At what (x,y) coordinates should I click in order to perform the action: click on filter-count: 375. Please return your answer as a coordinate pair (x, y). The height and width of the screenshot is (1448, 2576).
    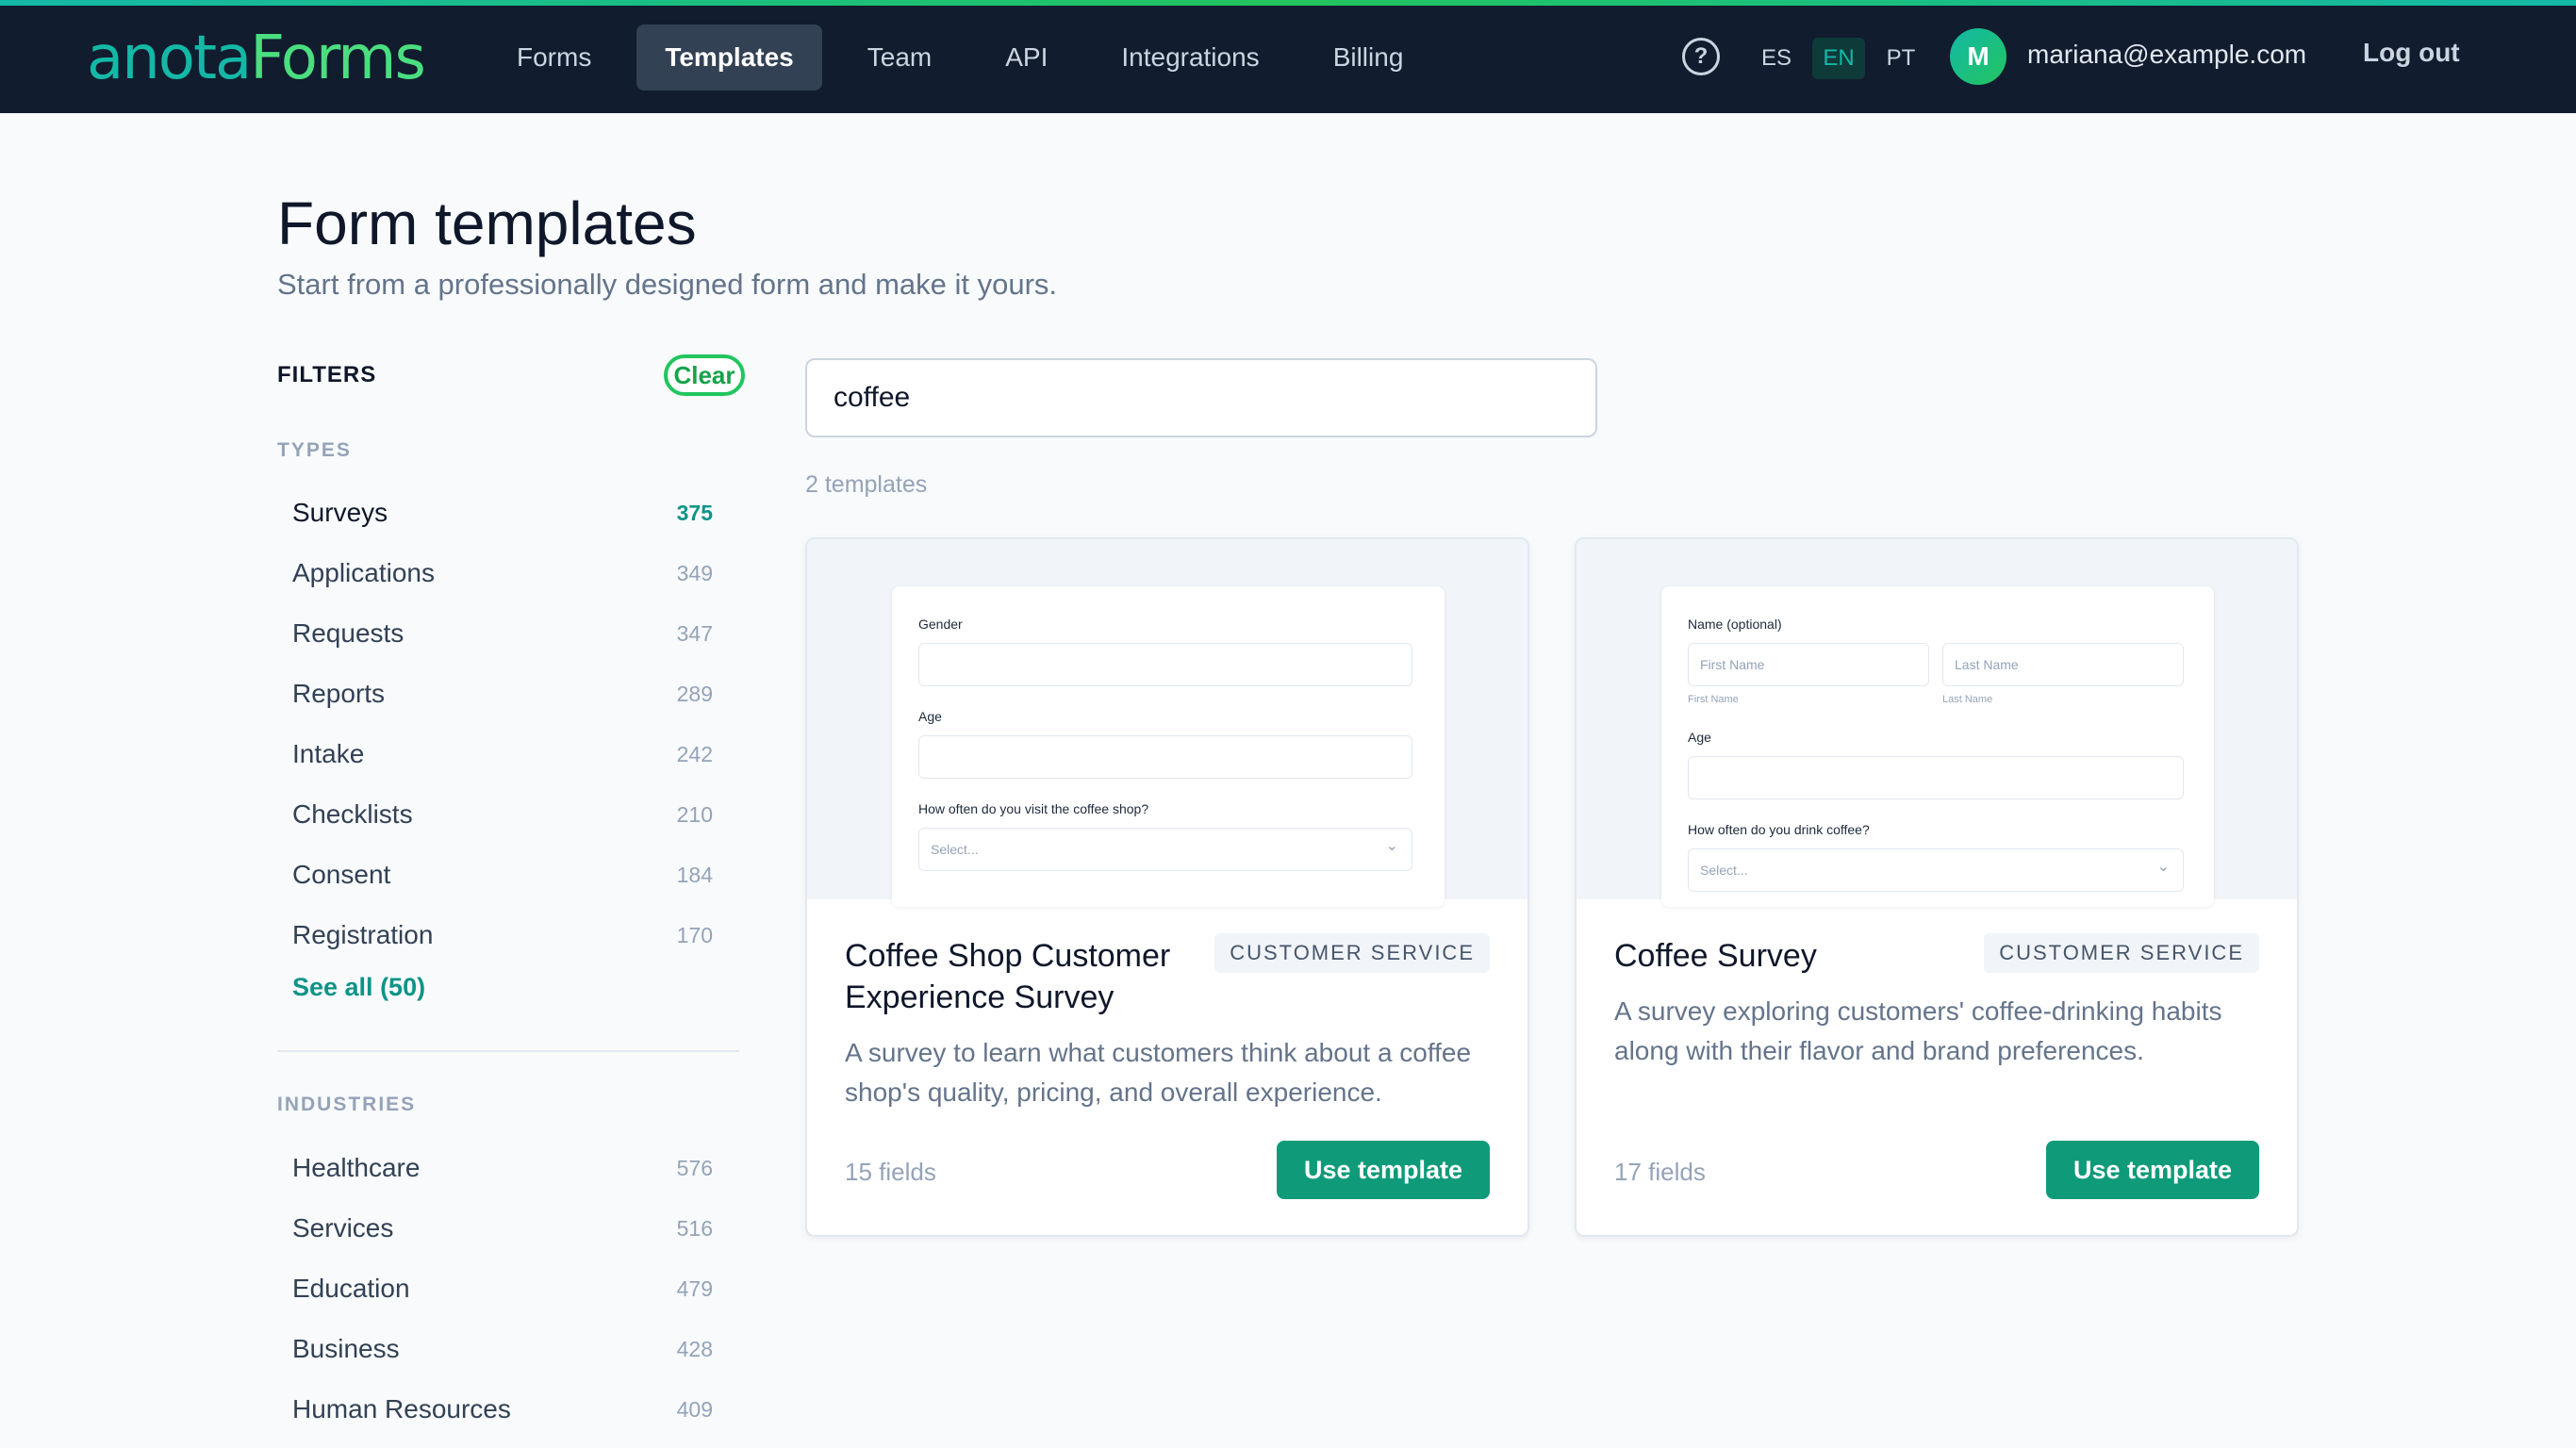
    Looking at the image, I should click on (694, 512).